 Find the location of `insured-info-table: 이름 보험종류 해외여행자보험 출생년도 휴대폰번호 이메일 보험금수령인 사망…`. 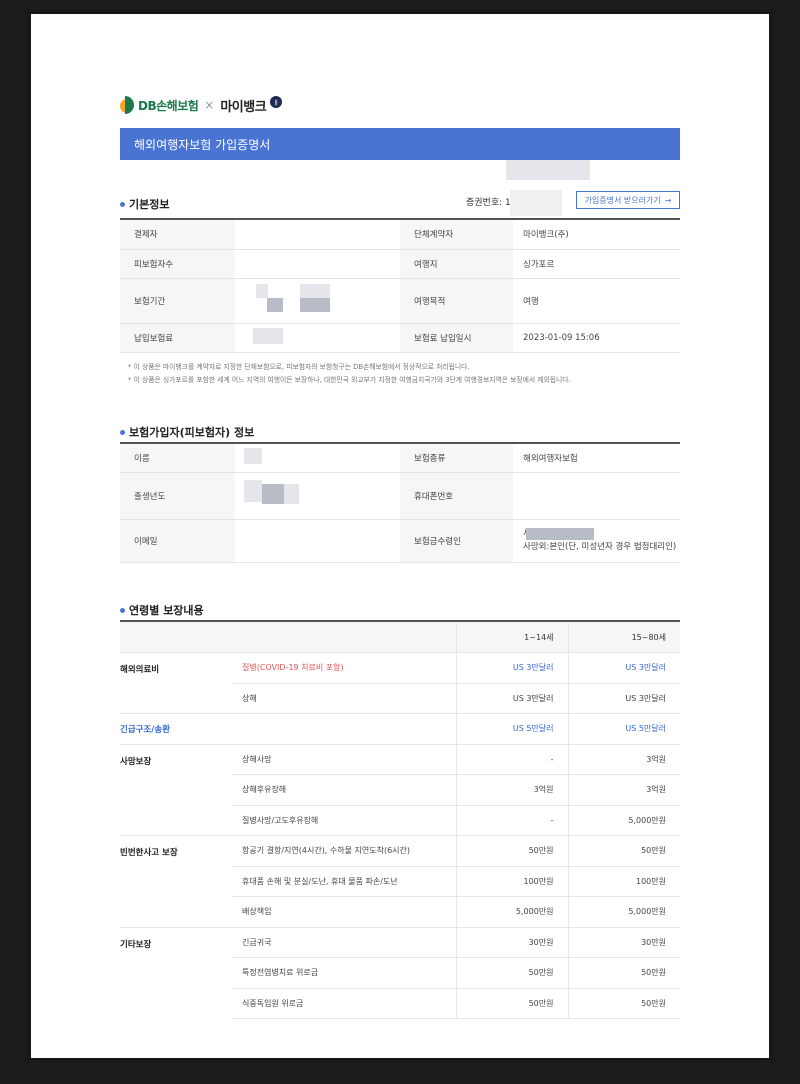

insured-info-table: 이름 보험종류 해외여행자보험 출생년도 휴대폰번호 이메일 보험금수령인 사망… is located at coordinates (400, 502).